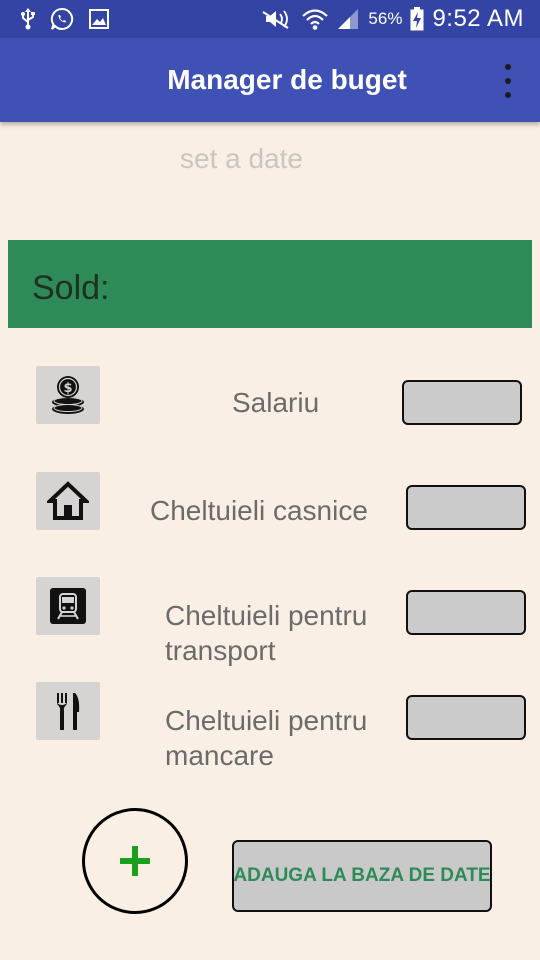  I want to click on add-button, so click(135, 861).